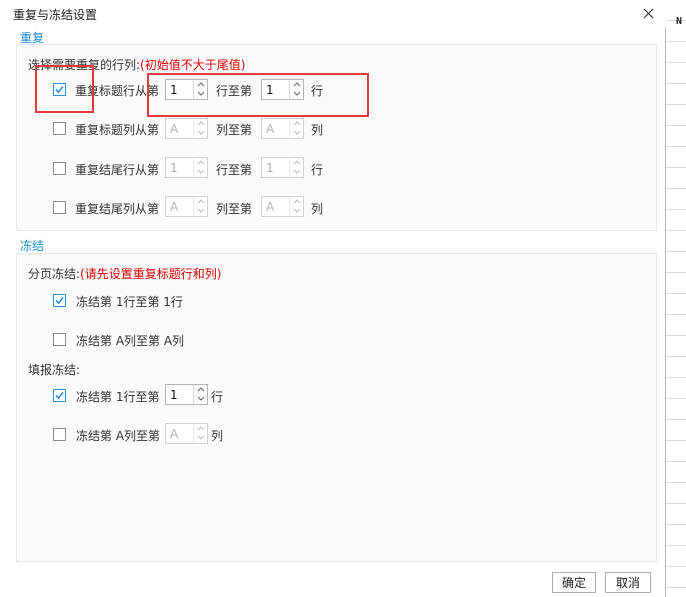 Image resolution: width=686 pixels, height=597 pixels. I want to click on repeat-footer-row-end: 行, so click(317, 170).